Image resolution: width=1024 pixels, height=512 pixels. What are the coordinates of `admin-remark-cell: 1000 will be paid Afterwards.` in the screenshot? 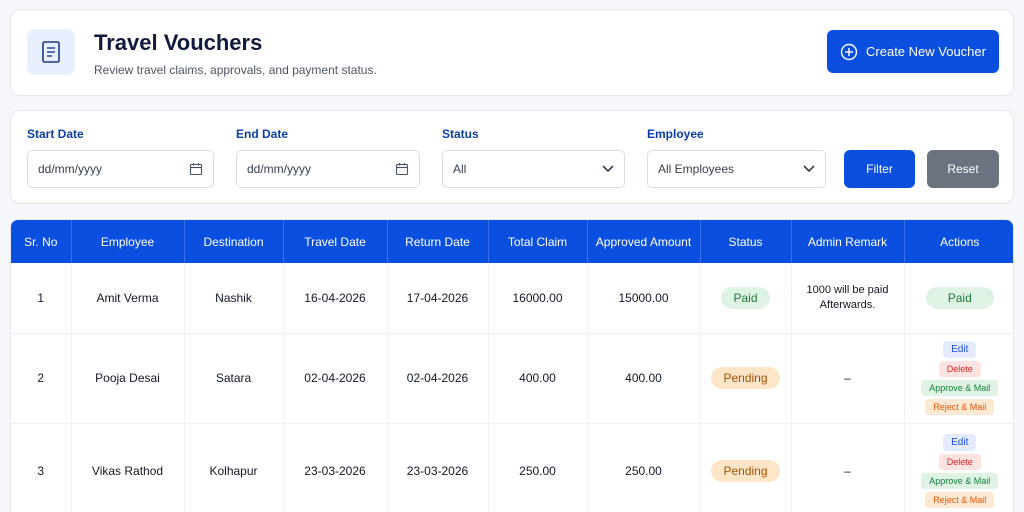 It's located at (848, 298).